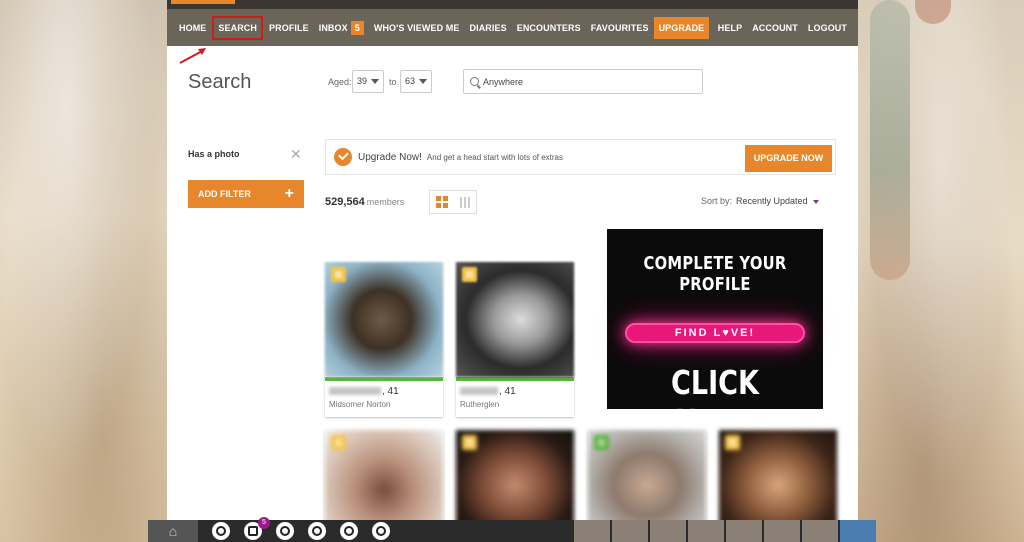 This screenshot has height=542, width=1024. Describe the element at coordinates (417, 28) in the screenshot. I see `nav-whos-viewed-me: WHO'S VIEWED ME` at that location.